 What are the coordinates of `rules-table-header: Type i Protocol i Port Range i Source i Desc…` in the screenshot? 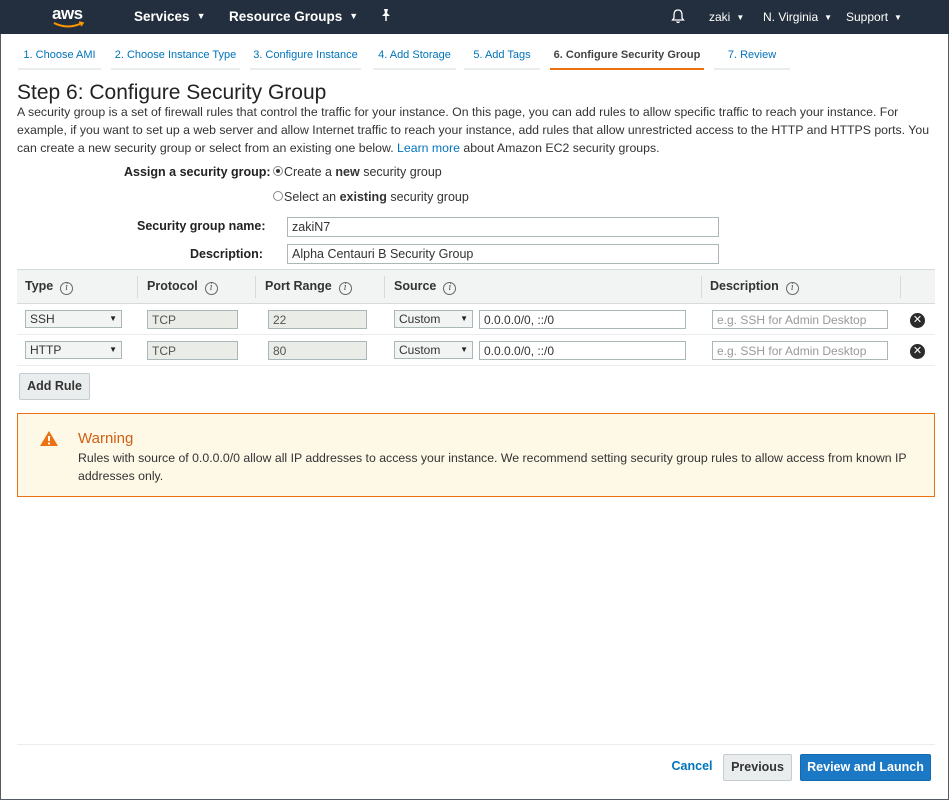 It's located at (476, 286).